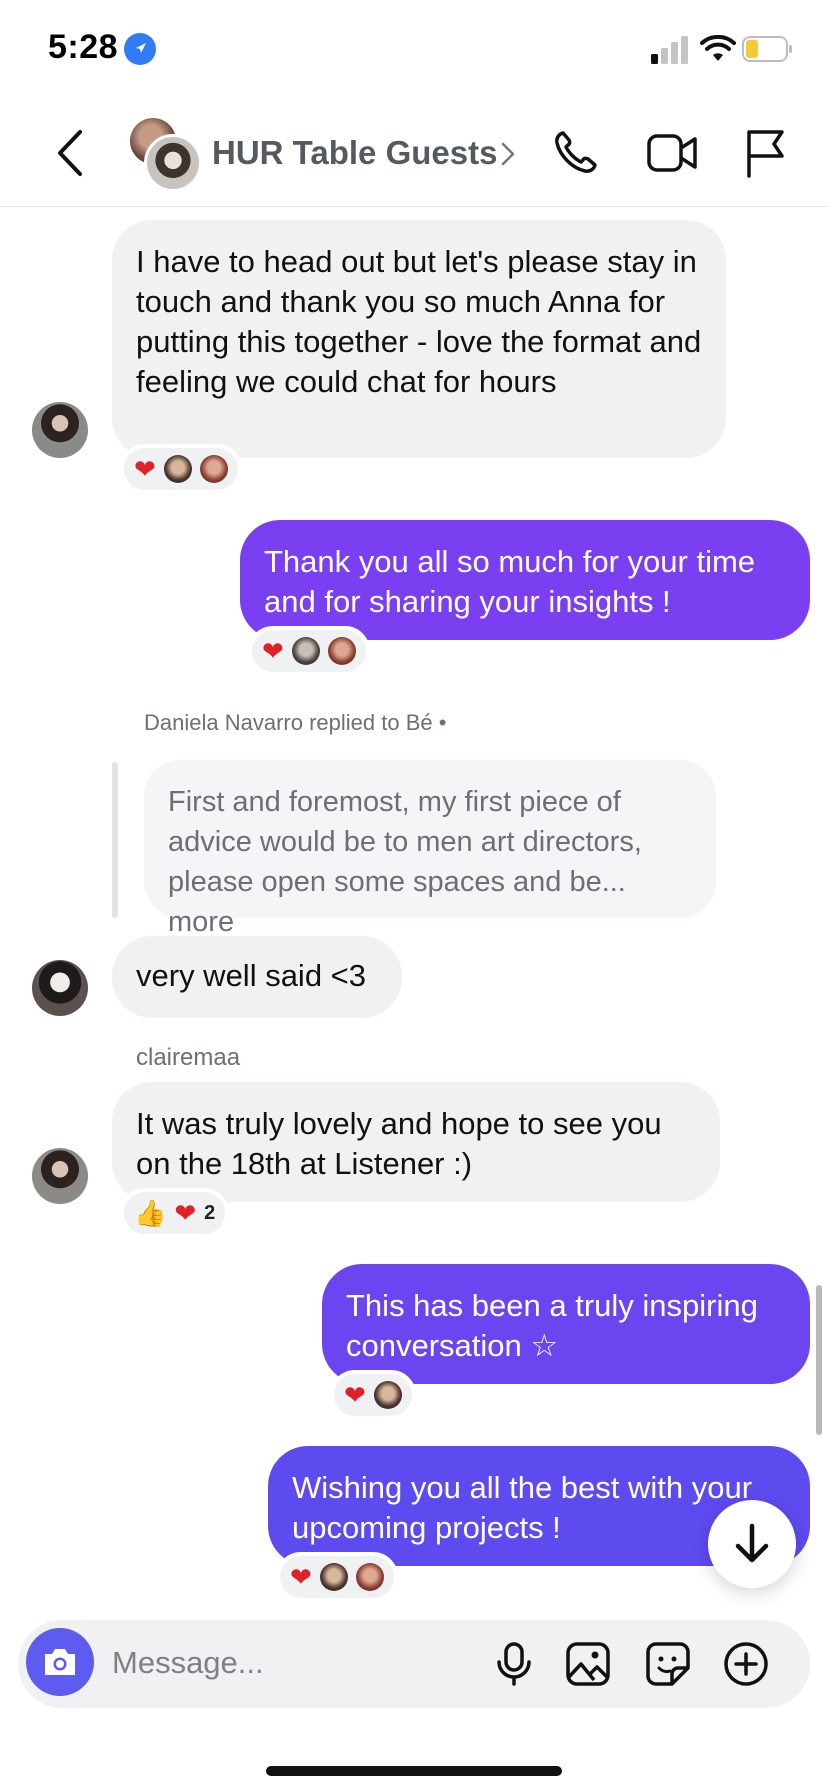 This screenshot has width=828, height=1792. Describe the element at coordinates (201, 922) in the screenshot. I see `more-link: more` at that location.